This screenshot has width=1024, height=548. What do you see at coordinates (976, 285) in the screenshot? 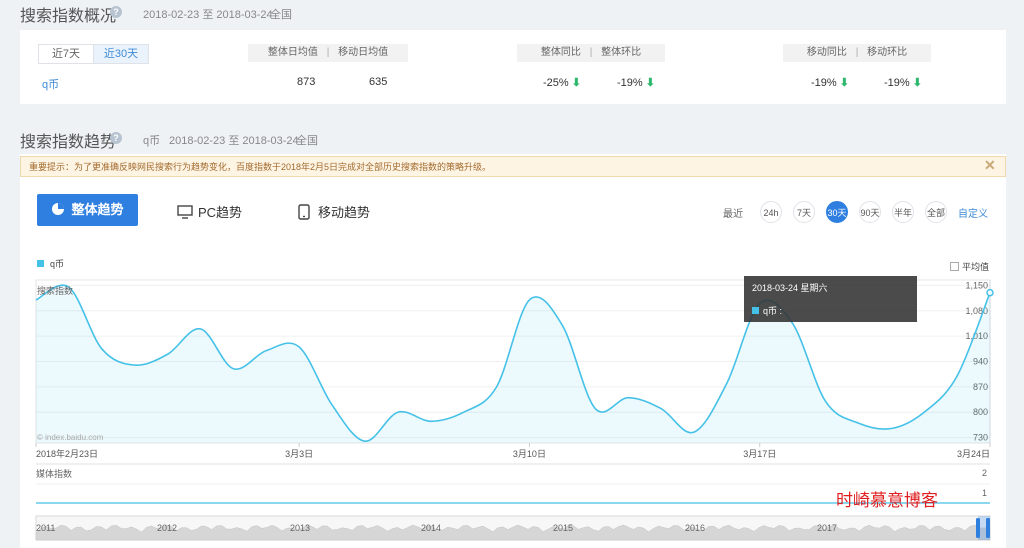
I see `y-tick-label: 1,150` at bounding box center [976, 285].